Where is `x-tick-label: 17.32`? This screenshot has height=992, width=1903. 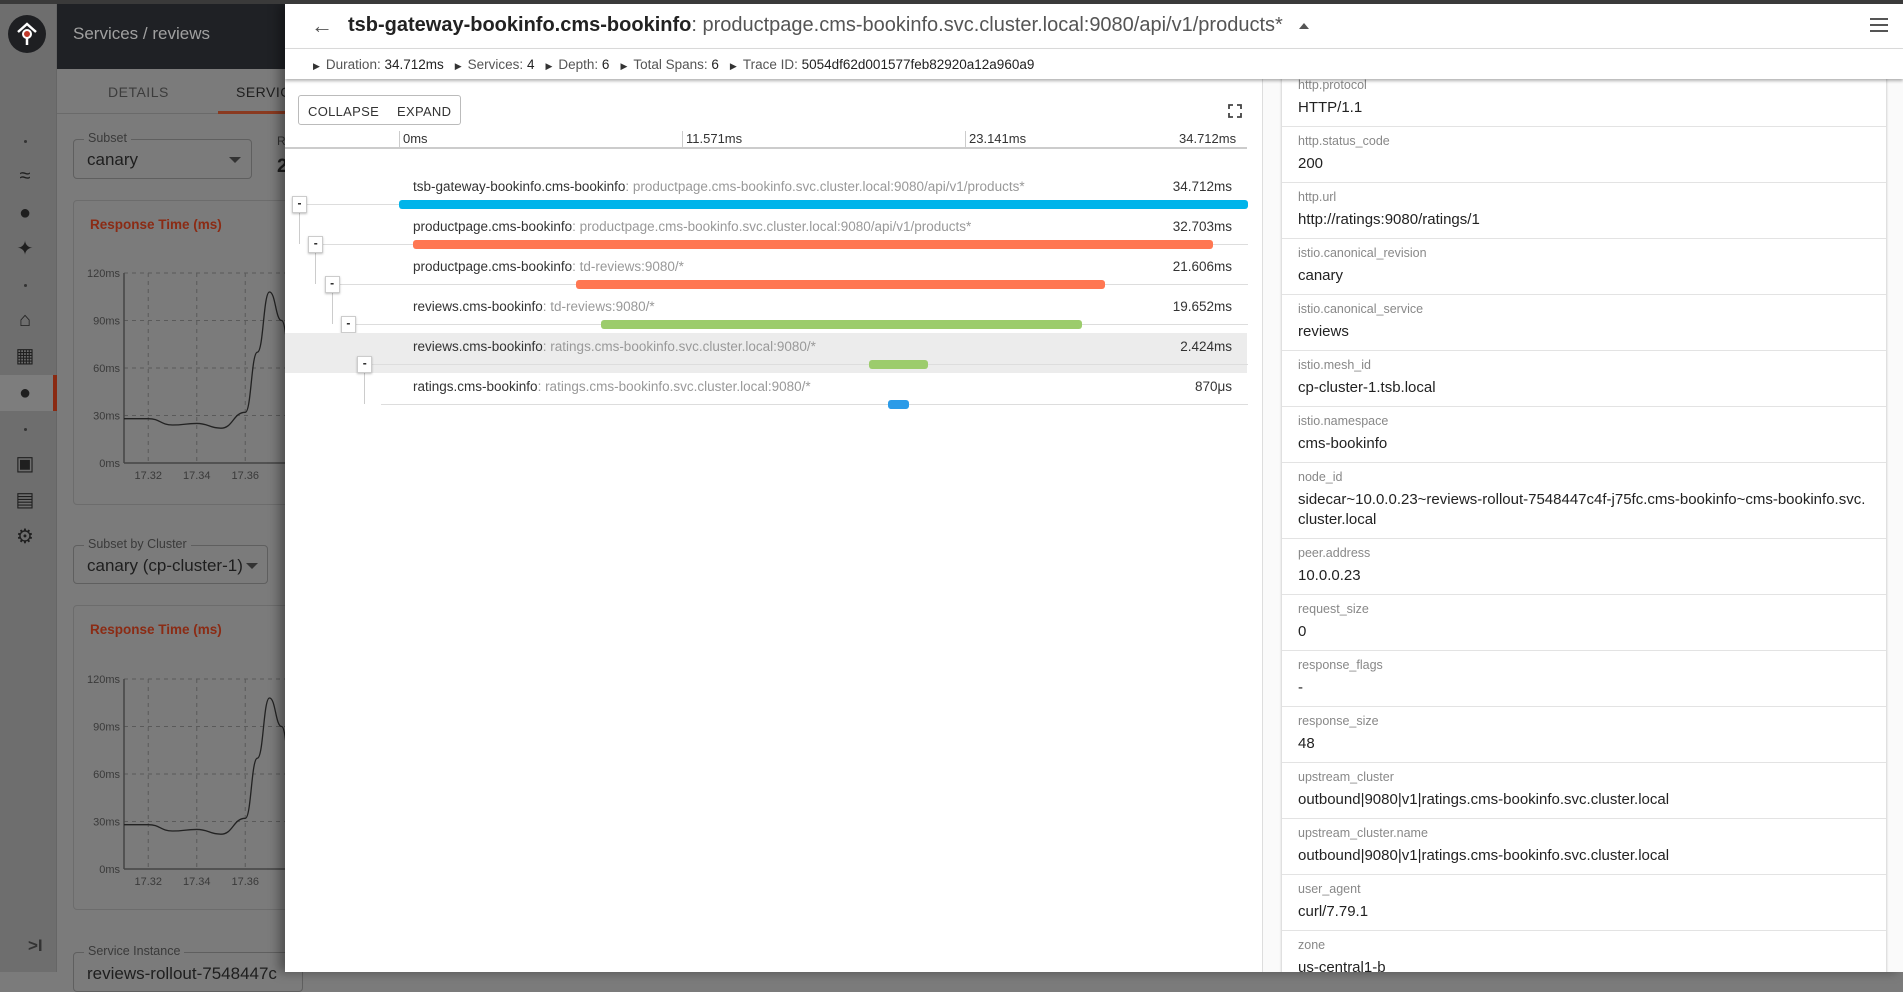
x-tick-label: 17.32 is located at coordinates (148, 476).